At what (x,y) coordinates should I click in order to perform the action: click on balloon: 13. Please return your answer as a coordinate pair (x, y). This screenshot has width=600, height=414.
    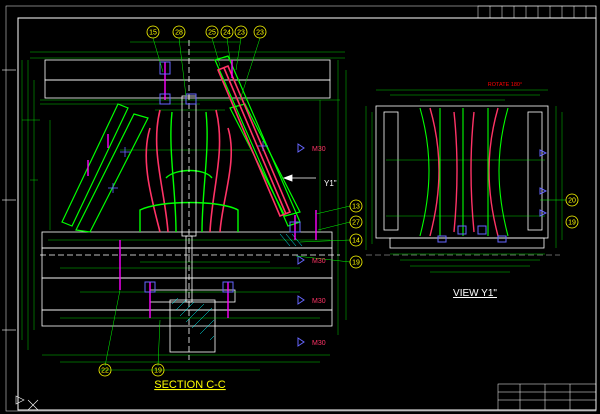
    Looking at the image, I should click on (356, 206).